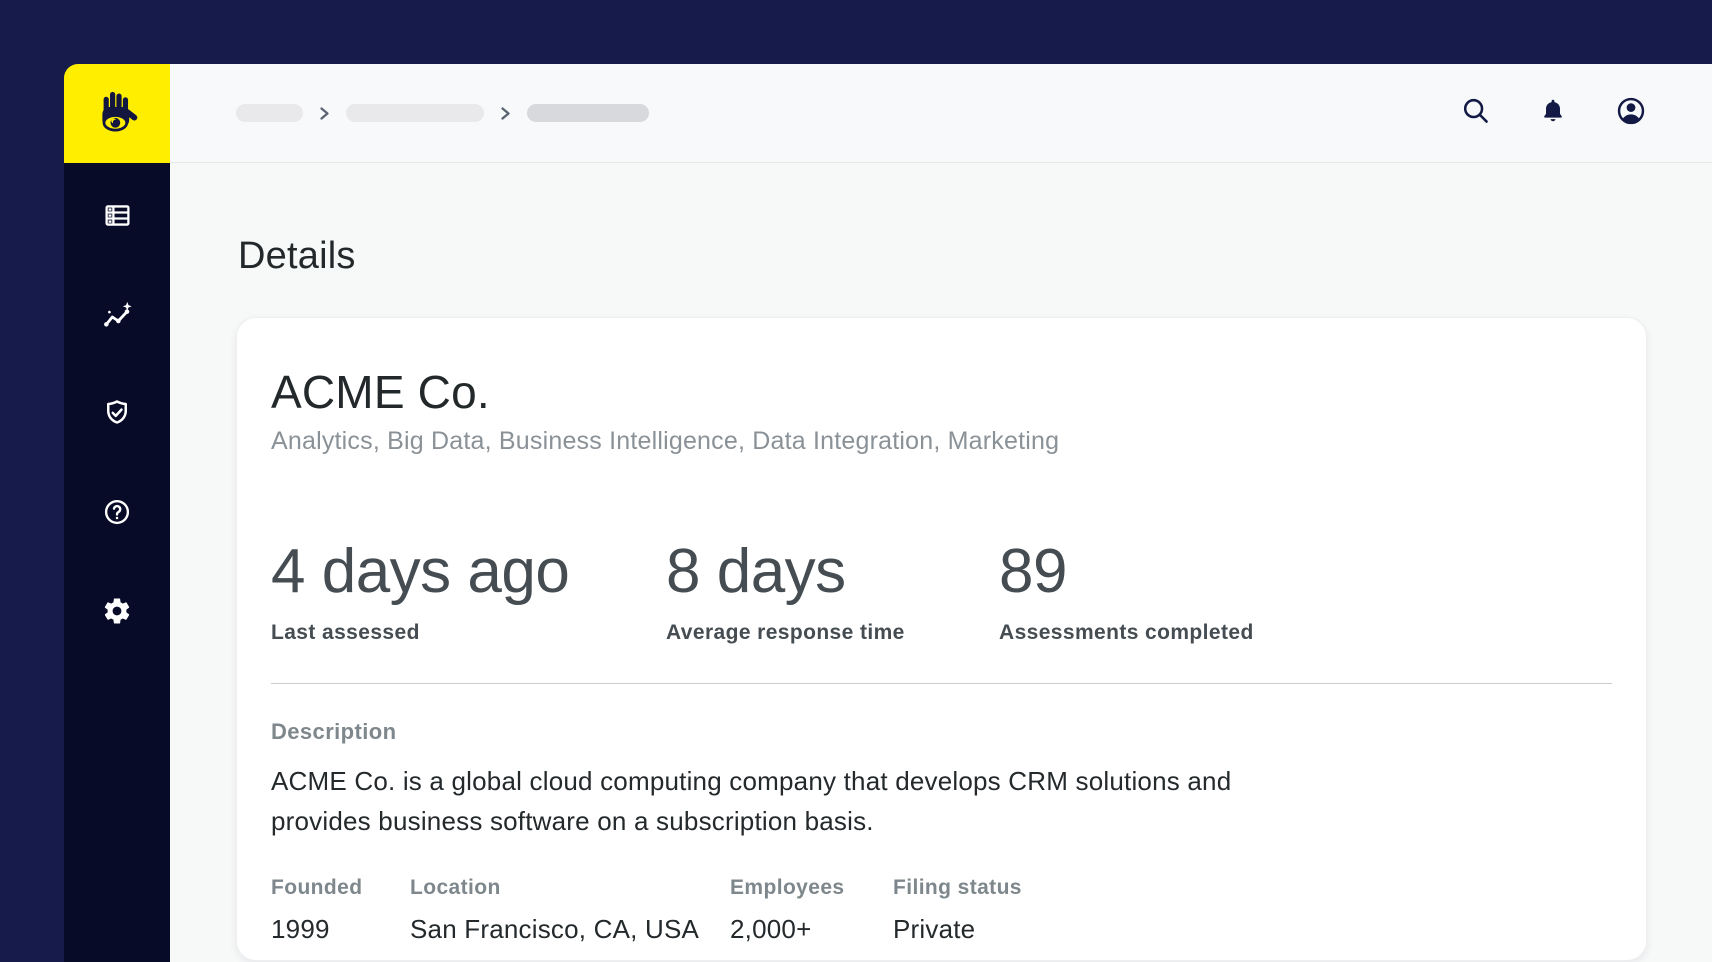 The height and width of the screenshot is (962, 1712). I want to click on fact-employees: Employees 2,000+, so click(811, 909).